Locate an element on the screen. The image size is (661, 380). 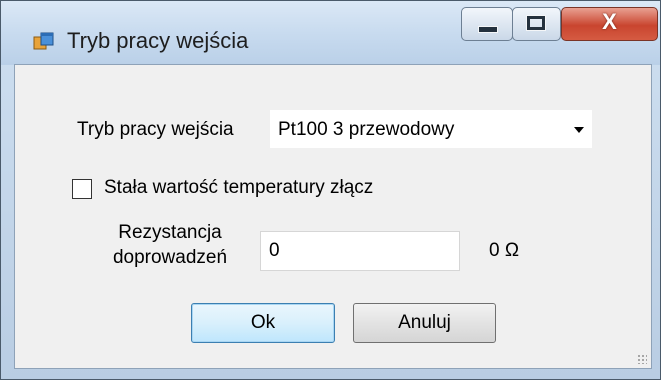
mode-select: Pt100 3 przewodowy is located at coordinates (431, 129).